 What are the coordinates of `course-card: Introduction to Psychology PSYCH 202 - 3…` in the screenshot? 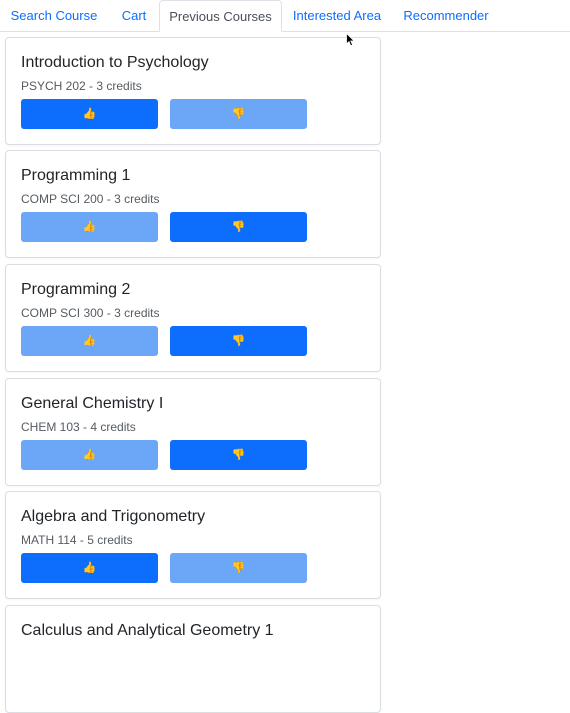 It's located at (193, 91).